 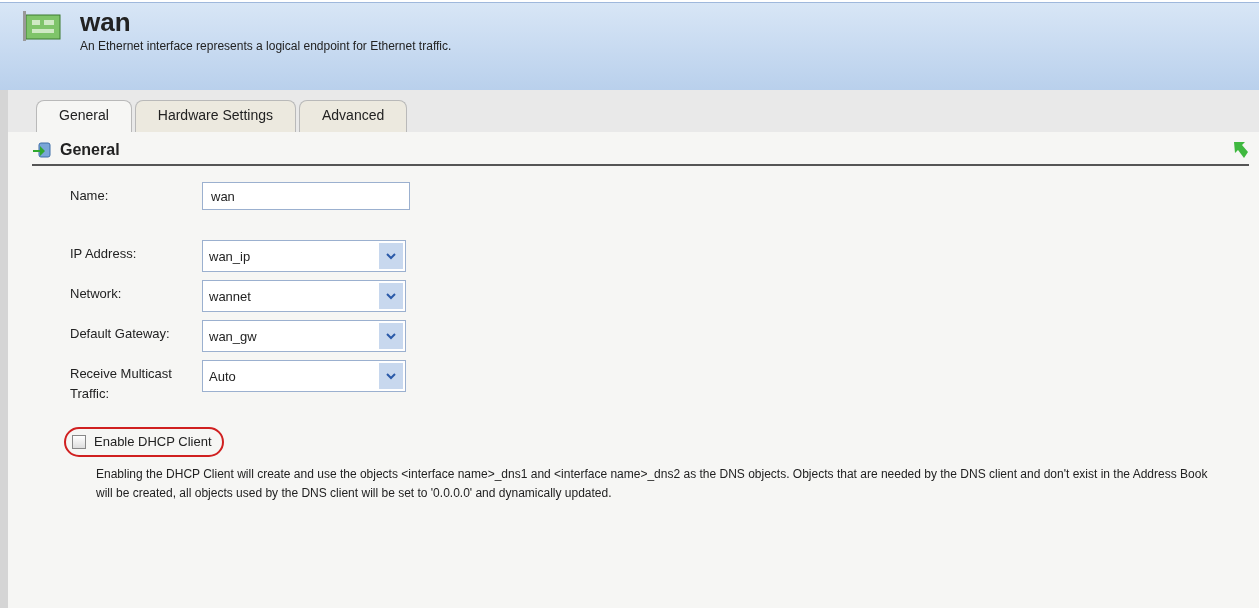 What do you see at coordinates (96, 294) in the screenshot?
I see `field-label: Network:` at bounding box center [96, 294].